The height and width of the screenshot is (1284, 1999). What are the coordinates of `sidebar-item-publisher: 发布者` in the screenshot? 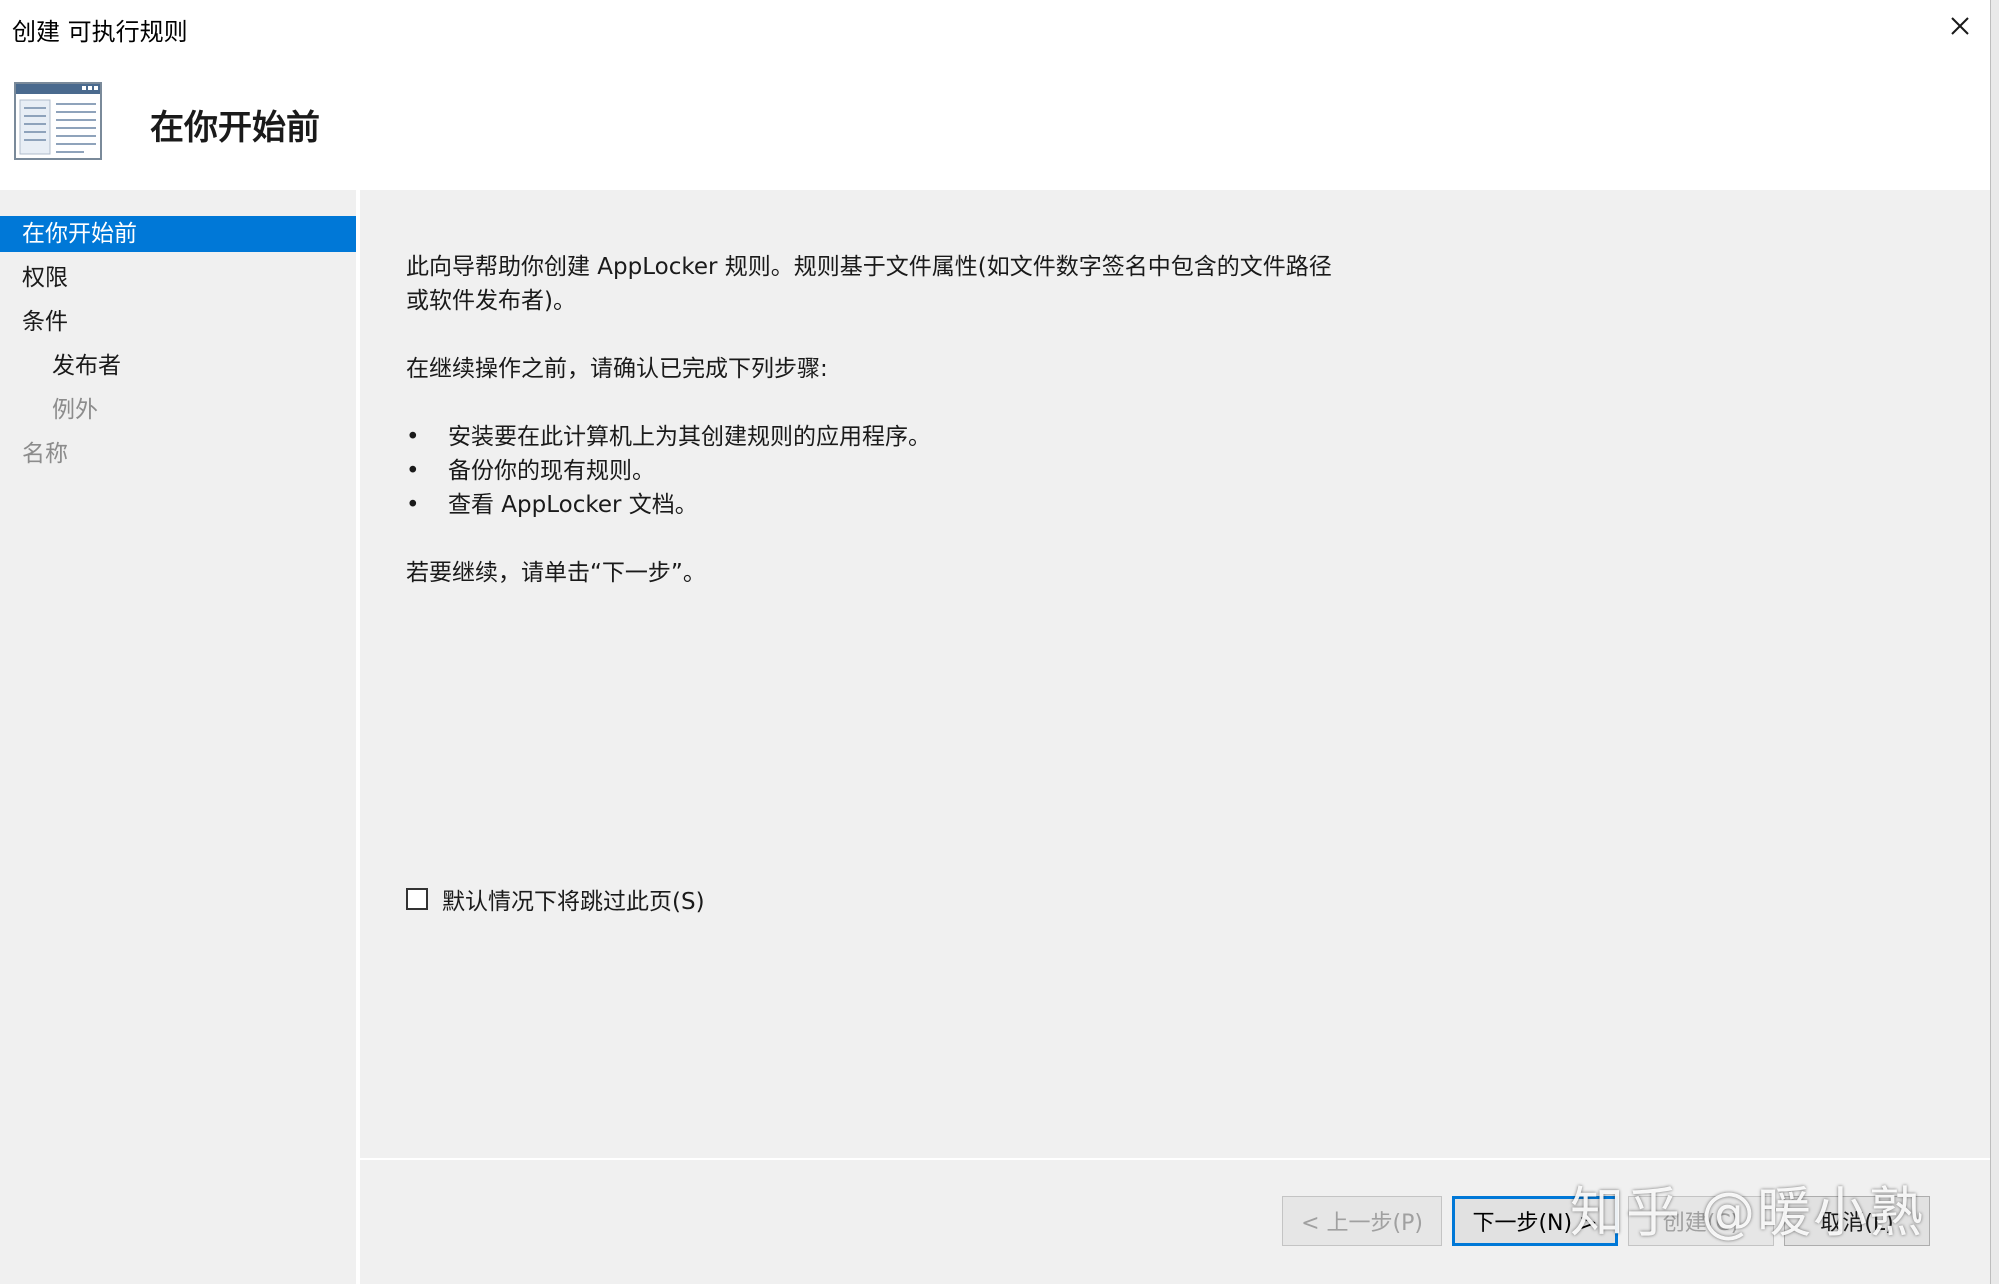 It's located at (86, 366).